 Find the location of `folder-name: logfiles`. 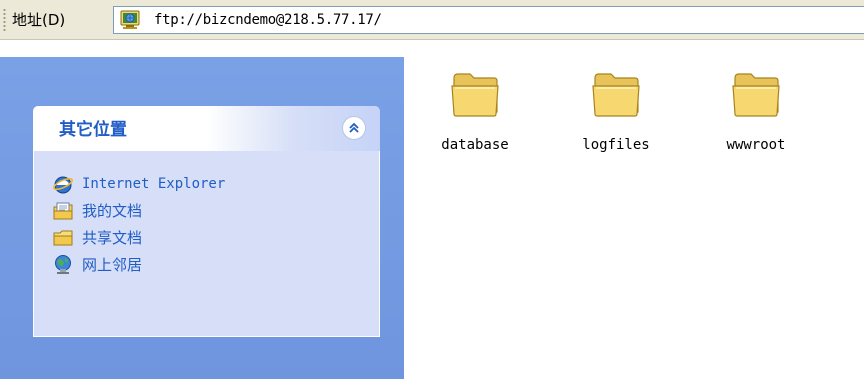

folder-name: logfiles is located at coordinates (616, 145).